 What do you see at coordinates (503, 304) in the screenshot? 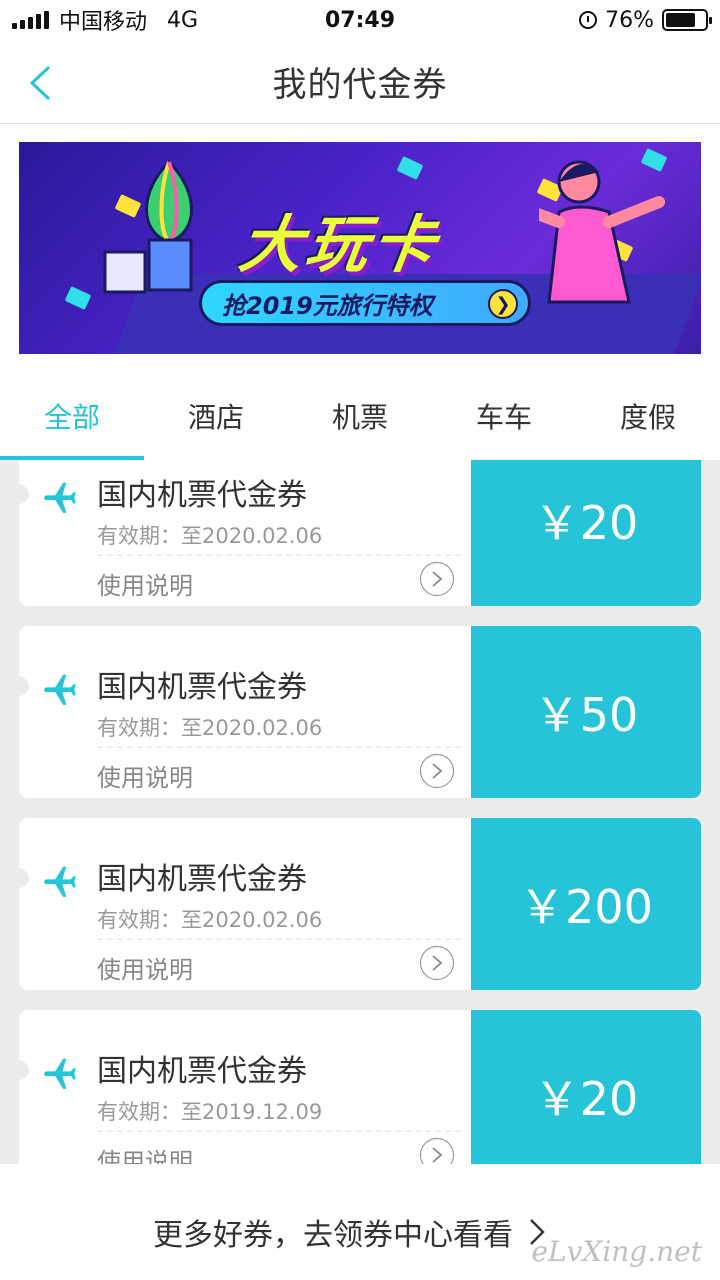
I see `chevron-right-icon: ❯` at bounding box center [503, 304].